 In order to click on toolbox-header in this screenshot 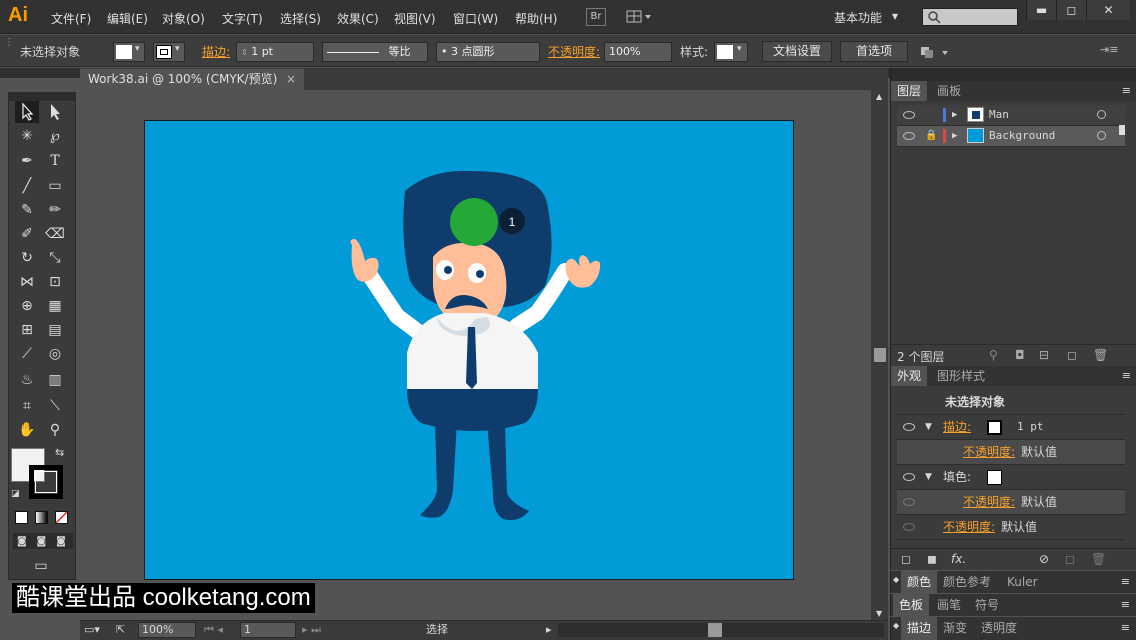, I will do `click(42, 97)`.